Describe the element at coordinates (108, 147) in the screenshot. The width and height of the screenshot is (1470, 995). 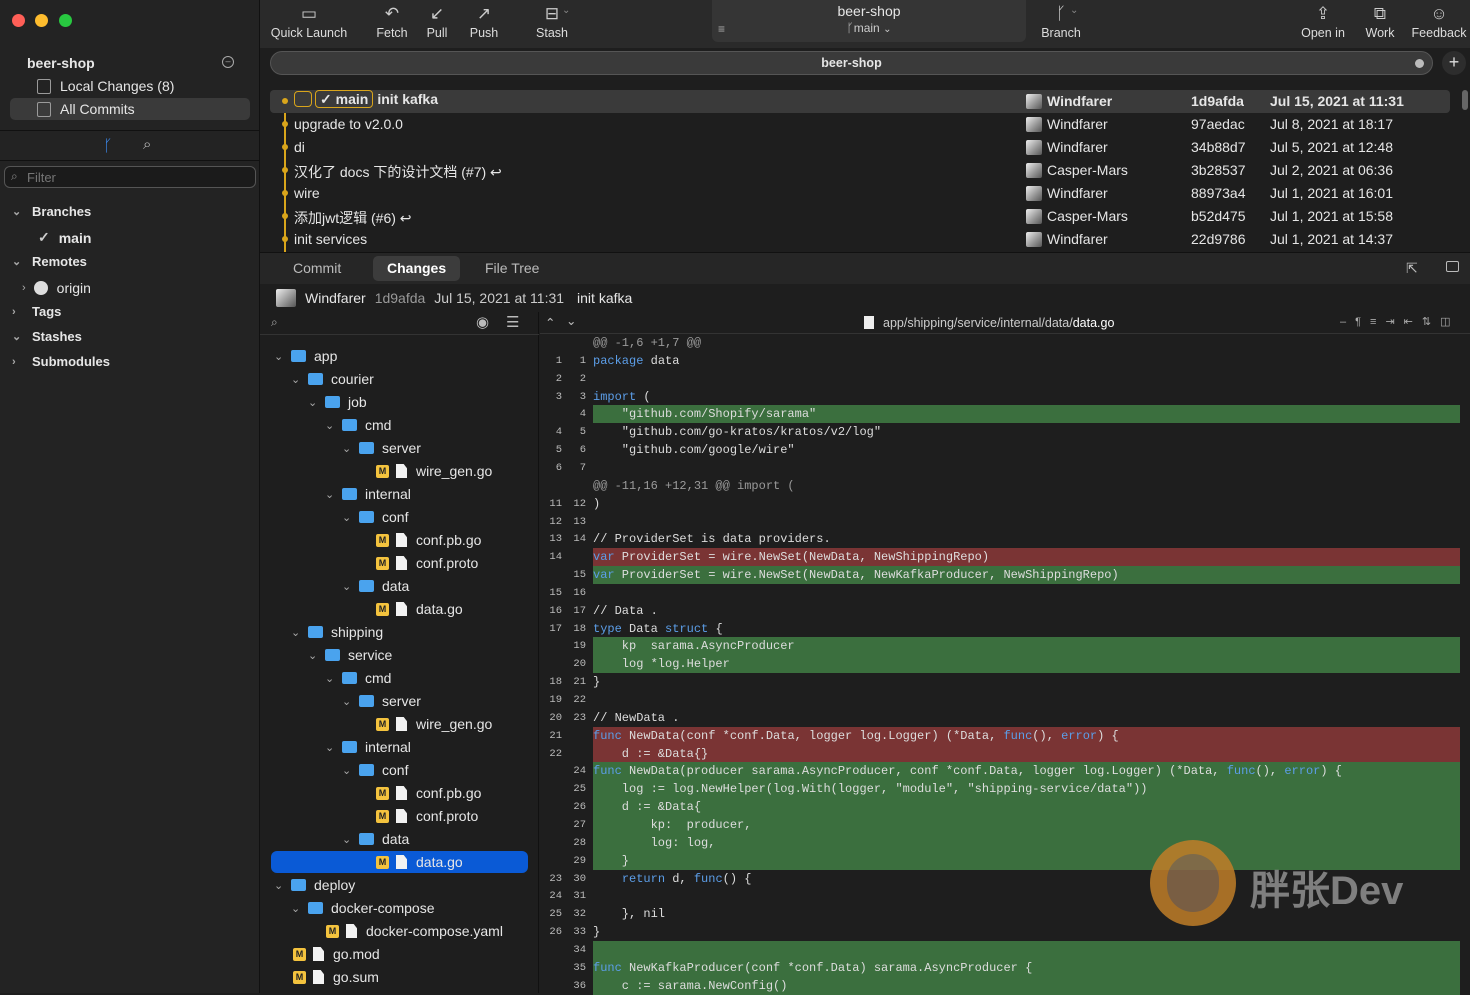
I see `branch-view-icon: ᚴ` at that location.